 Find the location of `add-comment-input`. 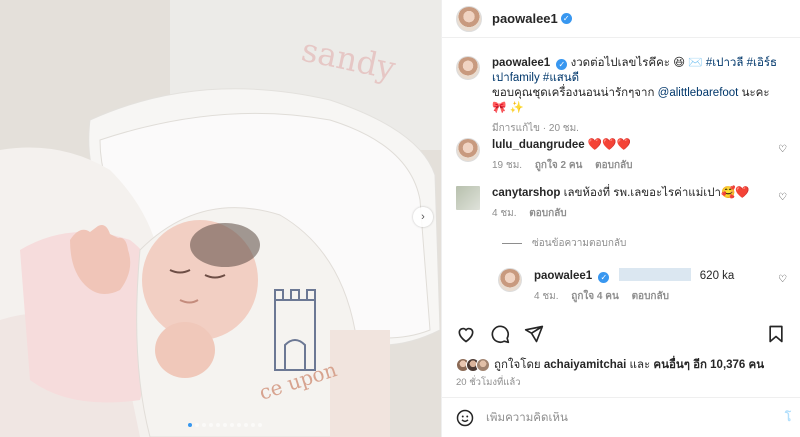

add-comment-input is located at coordinates (611, 417).